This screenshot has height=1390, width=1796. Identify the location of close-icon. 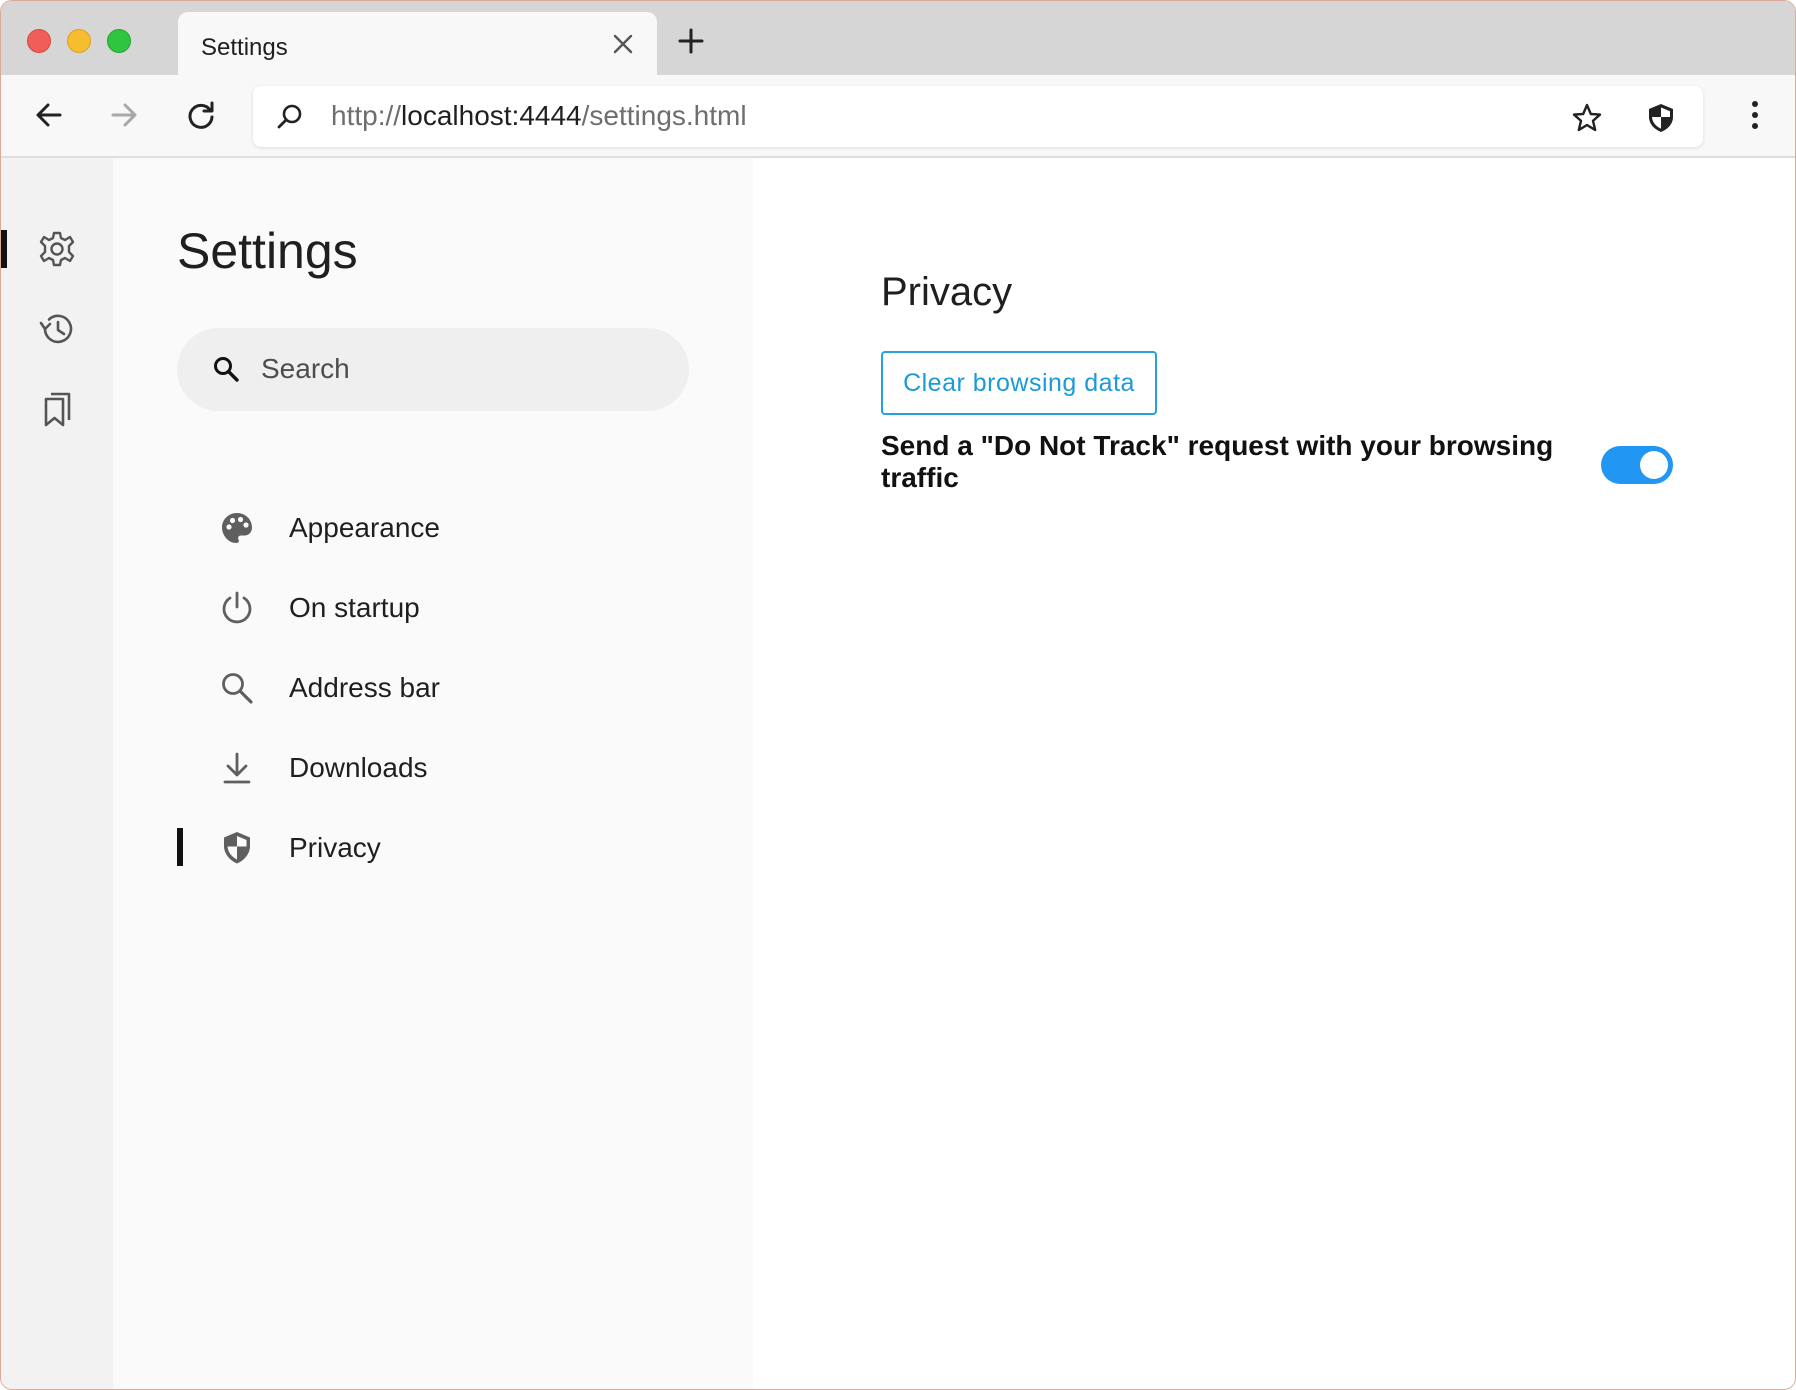
(623, 44).